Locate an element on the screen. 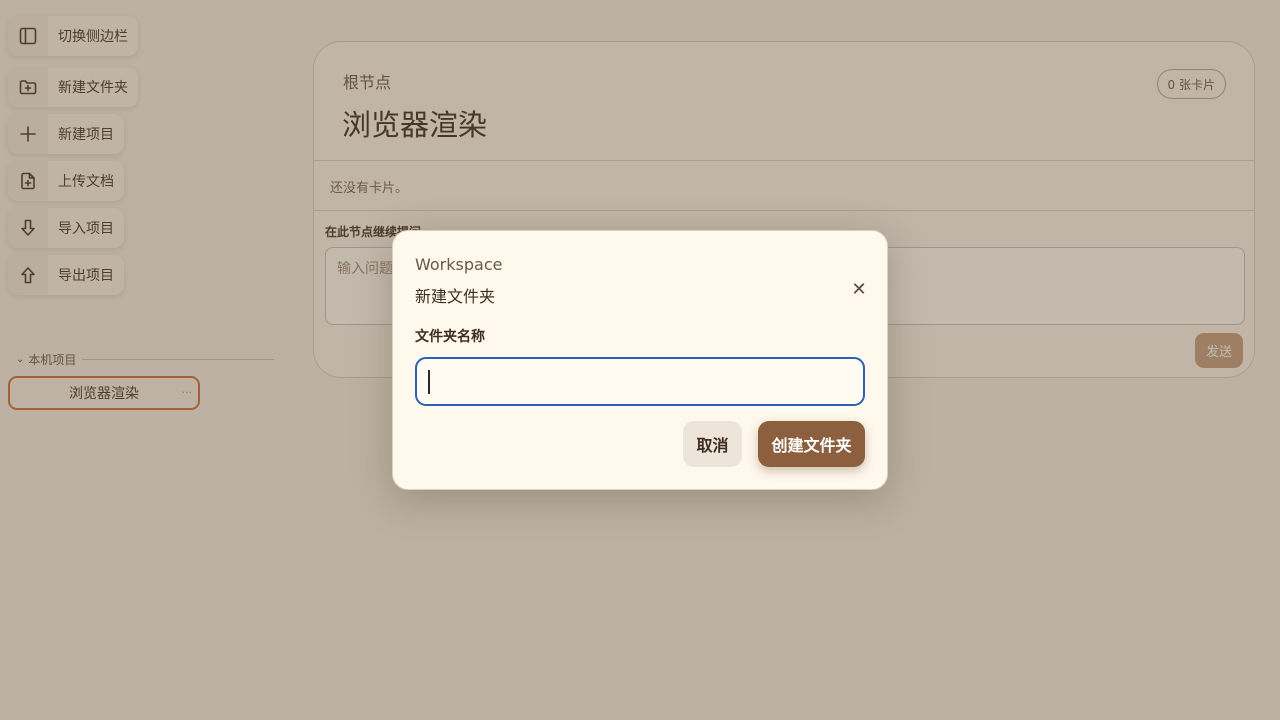  cancel-button: 取消 is located at coordinates (712, 444).